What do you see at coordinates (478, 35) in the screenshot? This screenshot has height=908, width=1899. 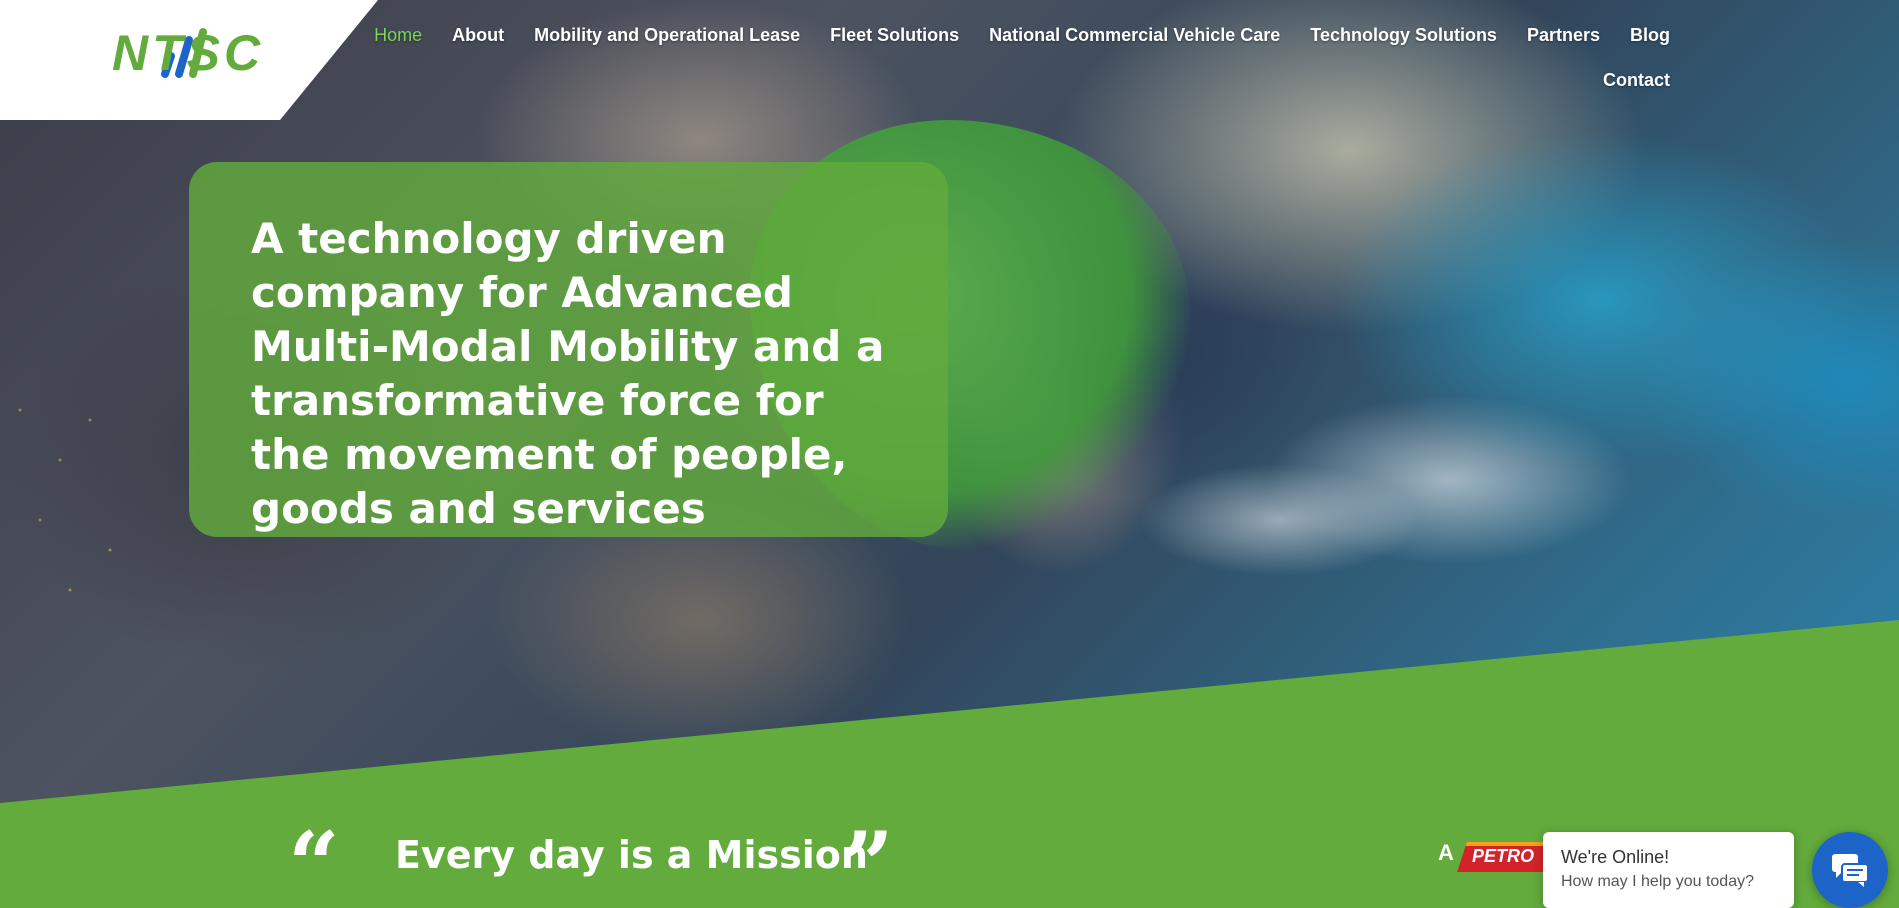 I see `nav-item-about: About` at bounding box center [478, 35].